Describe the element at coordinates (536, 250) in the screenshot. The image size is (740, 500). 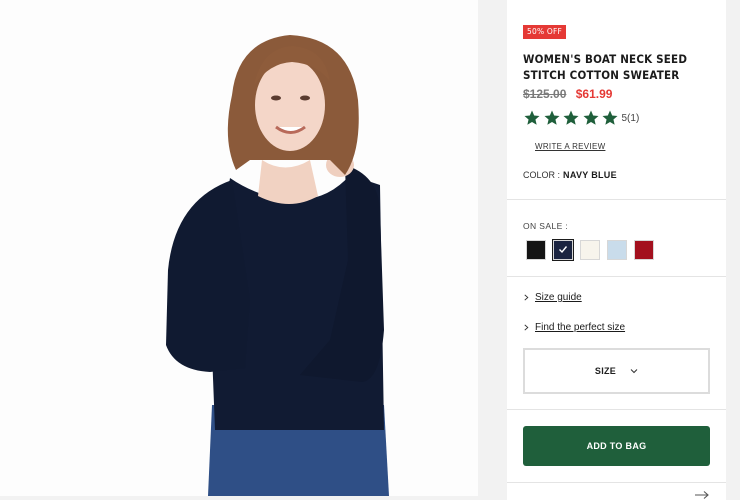
I see `swatch-black` at that location.